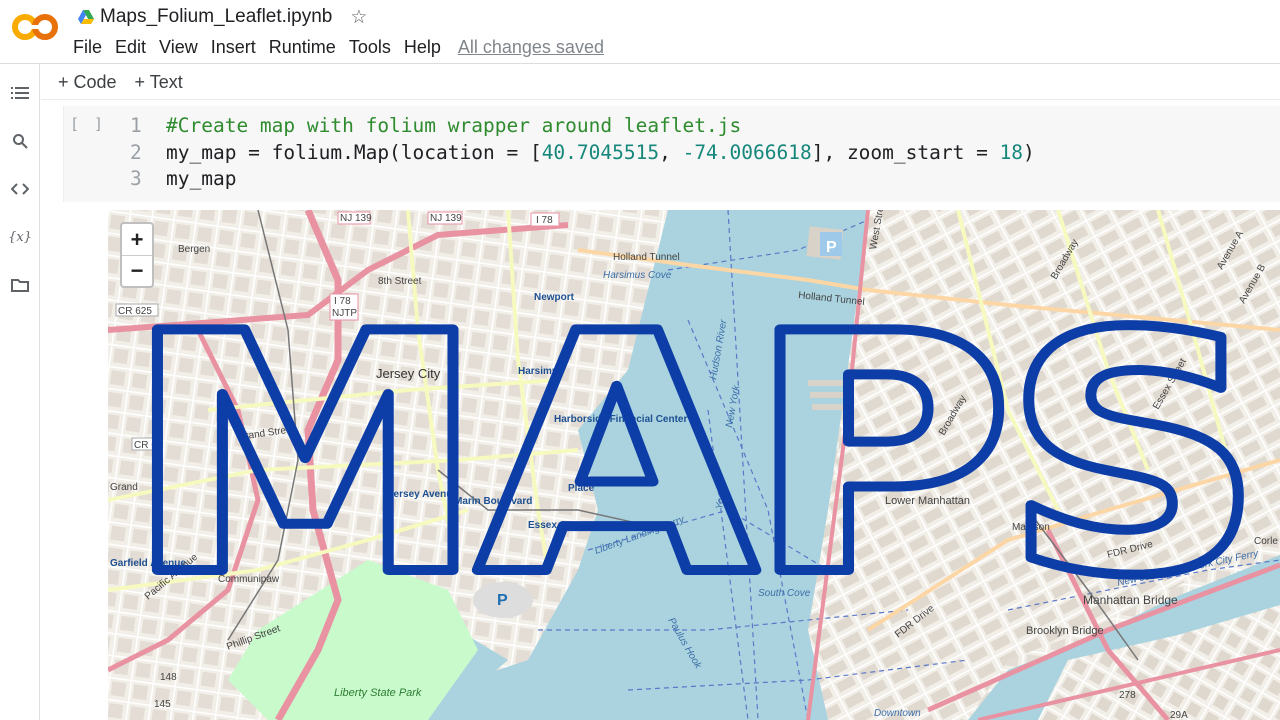 The height and width of the screenshot is (720, 1280). Describe the element at coordinates (20, 189) in the screenshot. I see `code-snippets-icon` at that location.